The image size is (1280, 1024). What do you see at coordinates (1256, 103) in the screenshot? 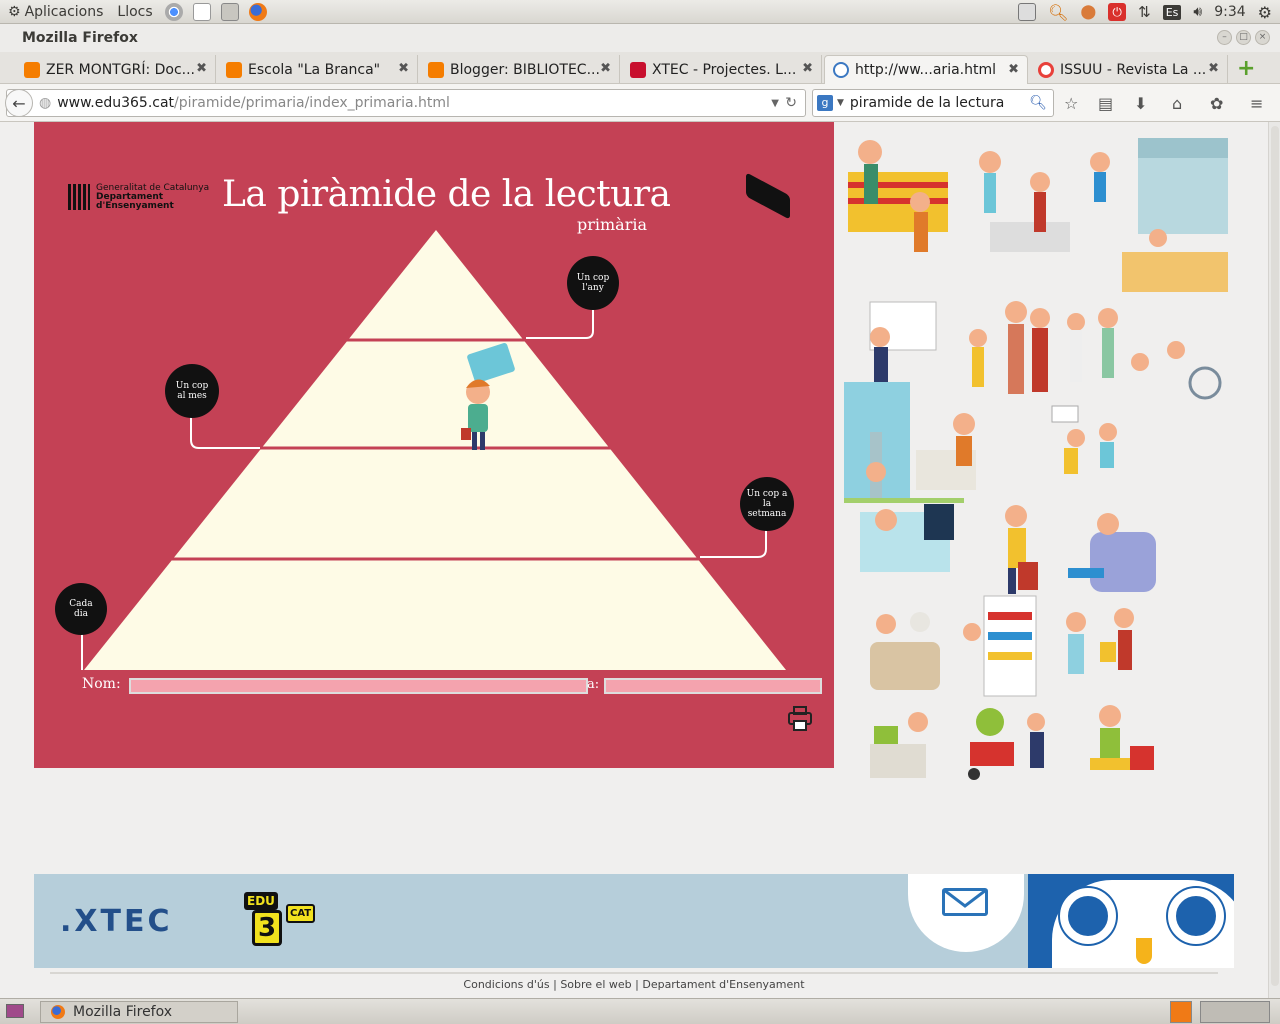
I see `hamburger-menu-icon: ≡` at bounding box center [1256, 103].